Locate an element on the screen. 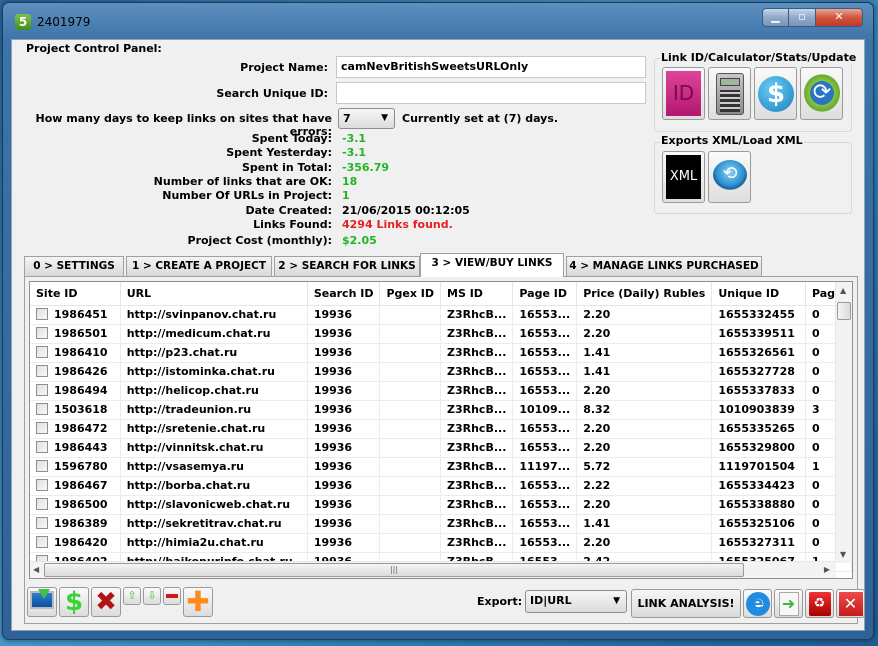 The image size is (878, 646). stat-value: 4294 Links found. is located at coordinates (397, 224).